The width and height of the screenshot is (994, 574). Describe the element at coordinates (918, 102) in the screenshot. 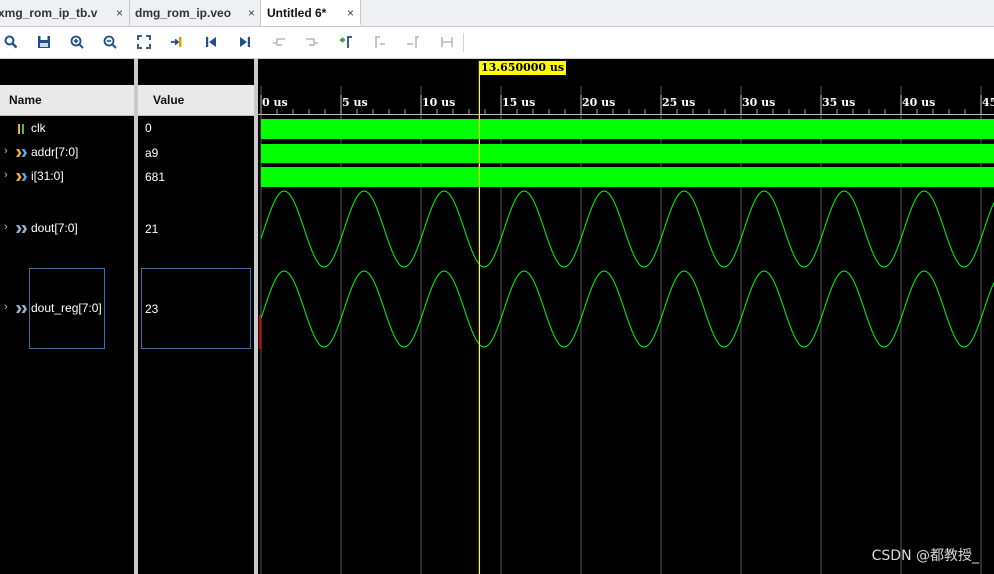

I see `tick-label: 40 us` at that location.